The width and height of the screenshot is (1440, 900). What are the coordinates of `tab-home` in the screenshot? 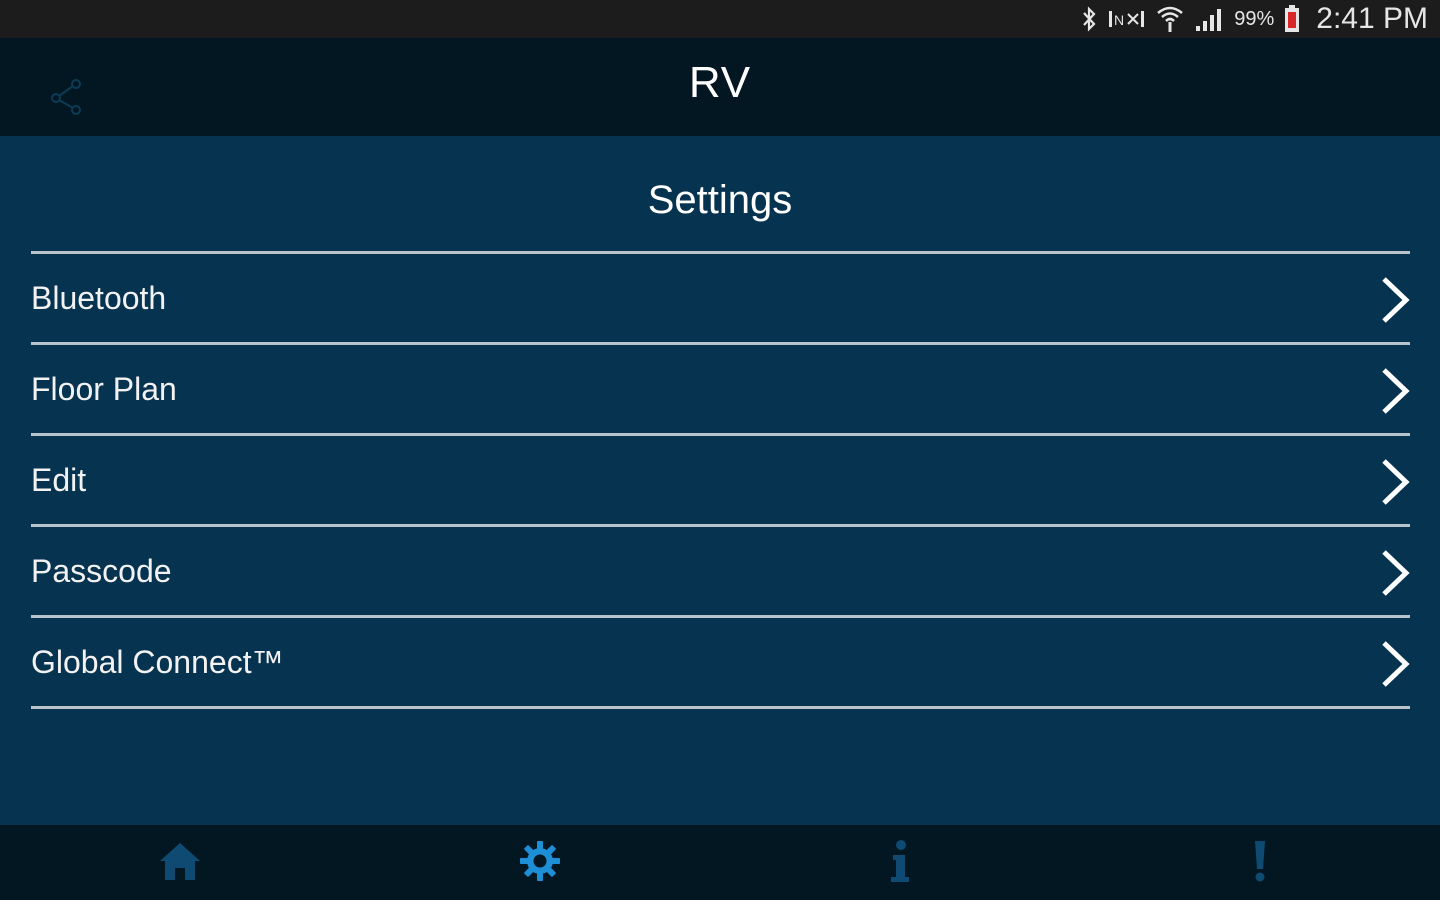 It's located at (180, 862).